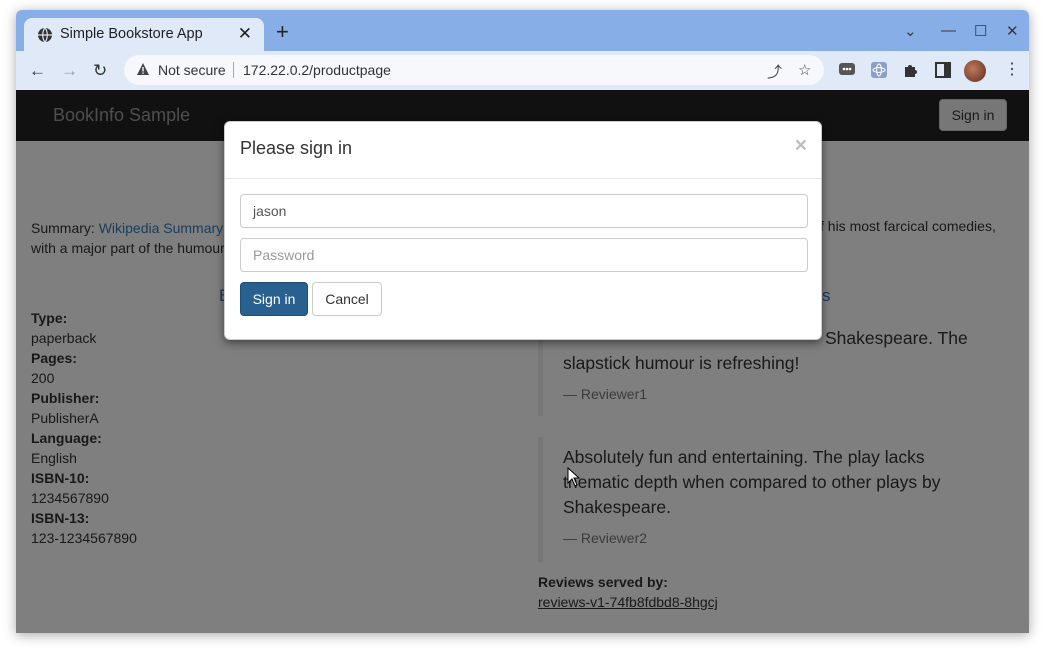 This screenshot has width=1045, height=665. What do you see at coordinates (143, 69) in the screenshot?
I see `warning-icon` at bounding box center [143, 69].